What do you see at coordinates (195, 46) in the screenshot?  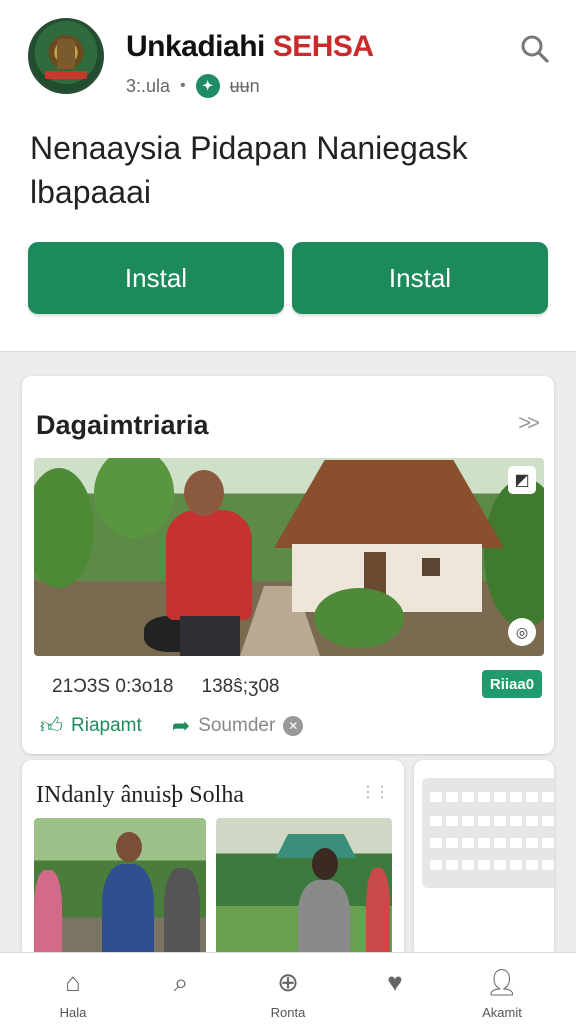 I see `app-title-main: Unkadiahi` at bounding box center [195, 46].